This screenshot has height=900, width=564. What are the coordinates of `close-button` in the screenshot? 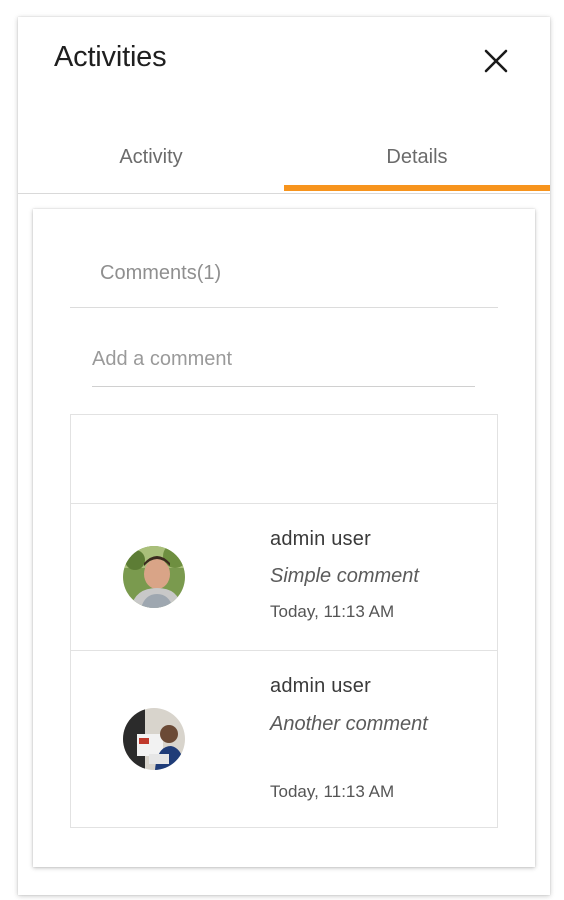 It's located at (496, 61).